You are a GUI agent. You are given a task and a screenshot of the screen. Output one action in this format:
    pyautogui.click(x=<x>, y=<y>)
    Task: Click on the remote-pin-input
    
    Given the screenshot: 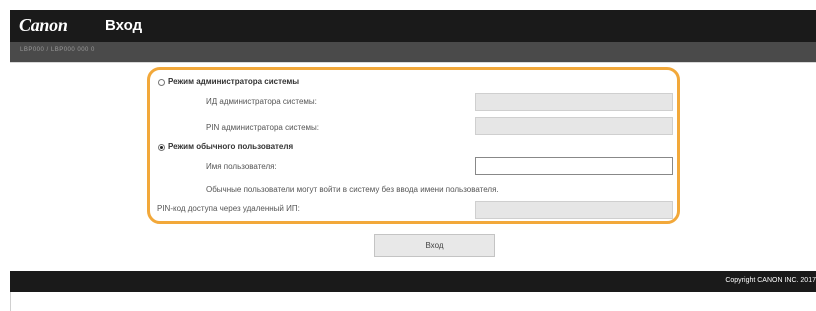 What is the action you would take?
    pyautogui.click(x=574, y=210)
    